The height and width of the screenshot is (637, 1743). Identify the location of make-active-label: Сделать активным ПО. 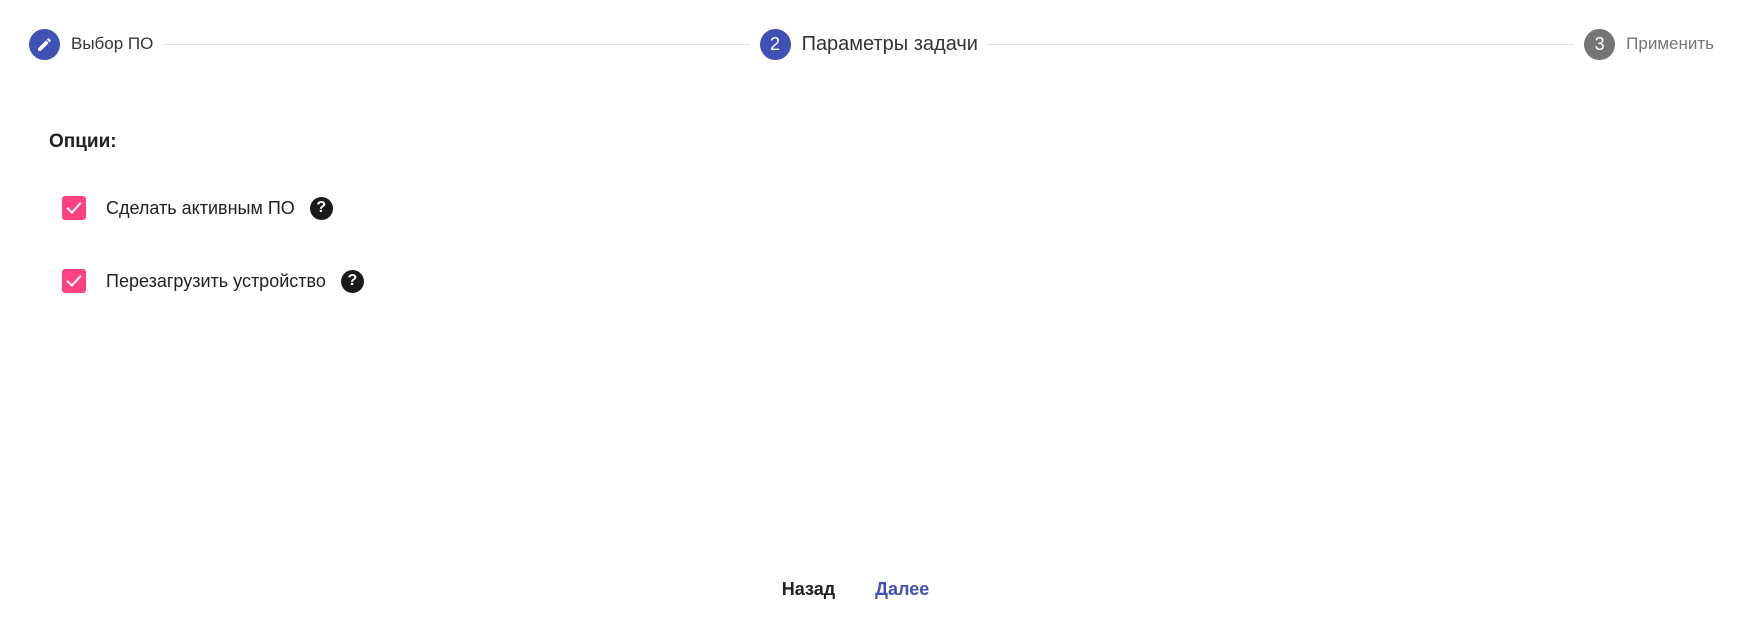
(200, 207).